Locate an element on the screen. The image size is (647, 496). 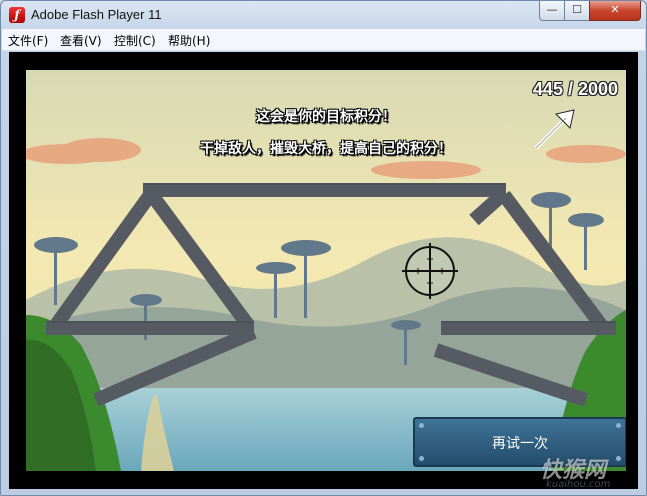
title-bar: ƒ Adobe Flash Player 11 — ☐ ✕ is located at coordinates (323, 15).